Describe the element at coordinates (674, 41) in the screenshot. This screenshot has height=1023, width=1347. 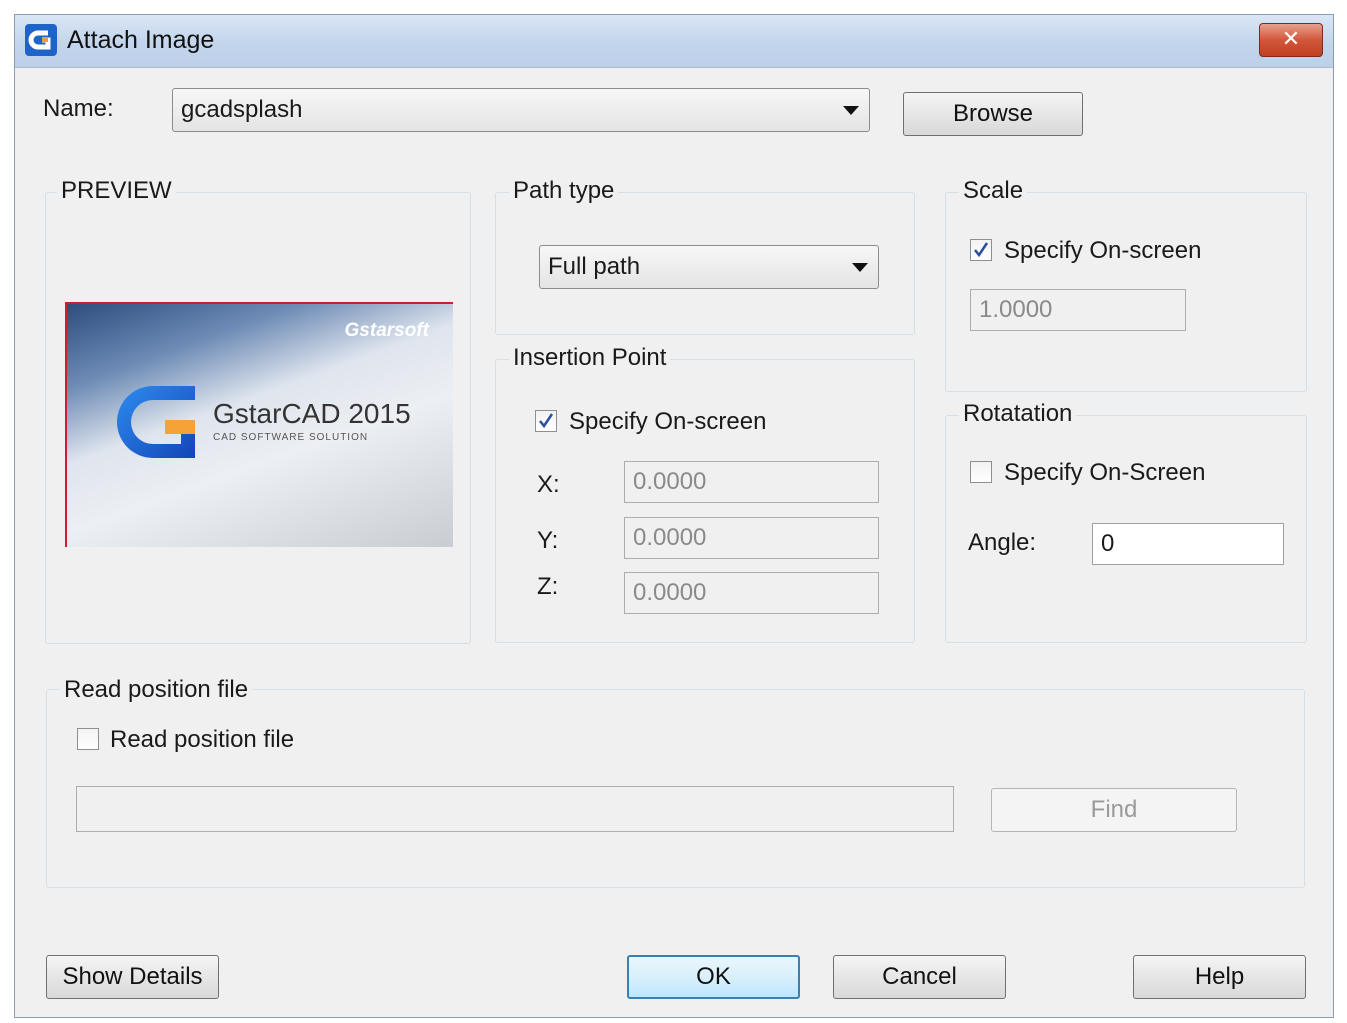
I see `title-bar: Attach Image ✕` at that location.